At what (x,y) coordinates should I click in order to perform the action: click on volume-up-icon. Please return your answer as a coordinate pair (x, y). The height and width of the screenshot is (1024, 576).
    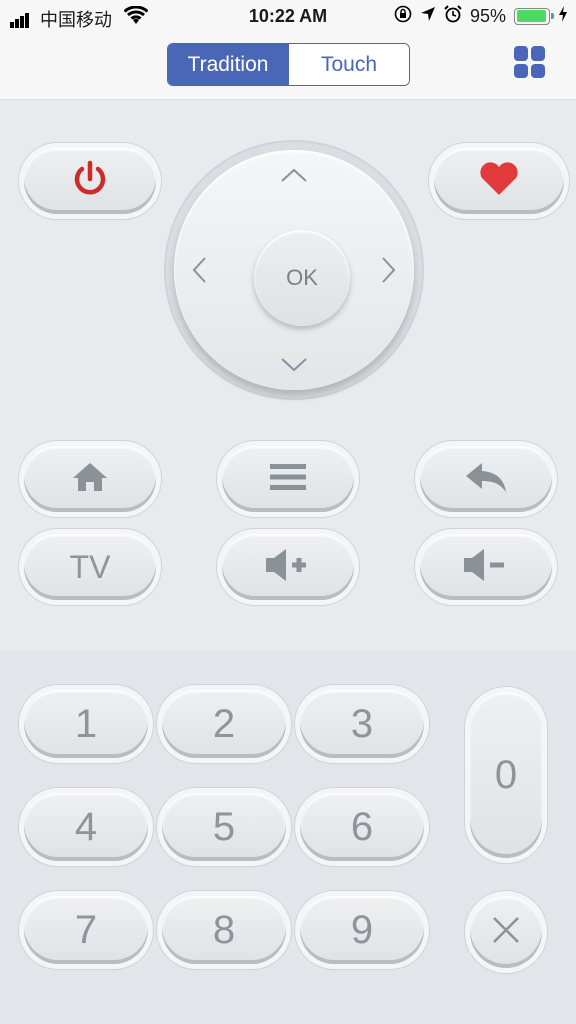
    Looking at the image, I should click on (288, 567).